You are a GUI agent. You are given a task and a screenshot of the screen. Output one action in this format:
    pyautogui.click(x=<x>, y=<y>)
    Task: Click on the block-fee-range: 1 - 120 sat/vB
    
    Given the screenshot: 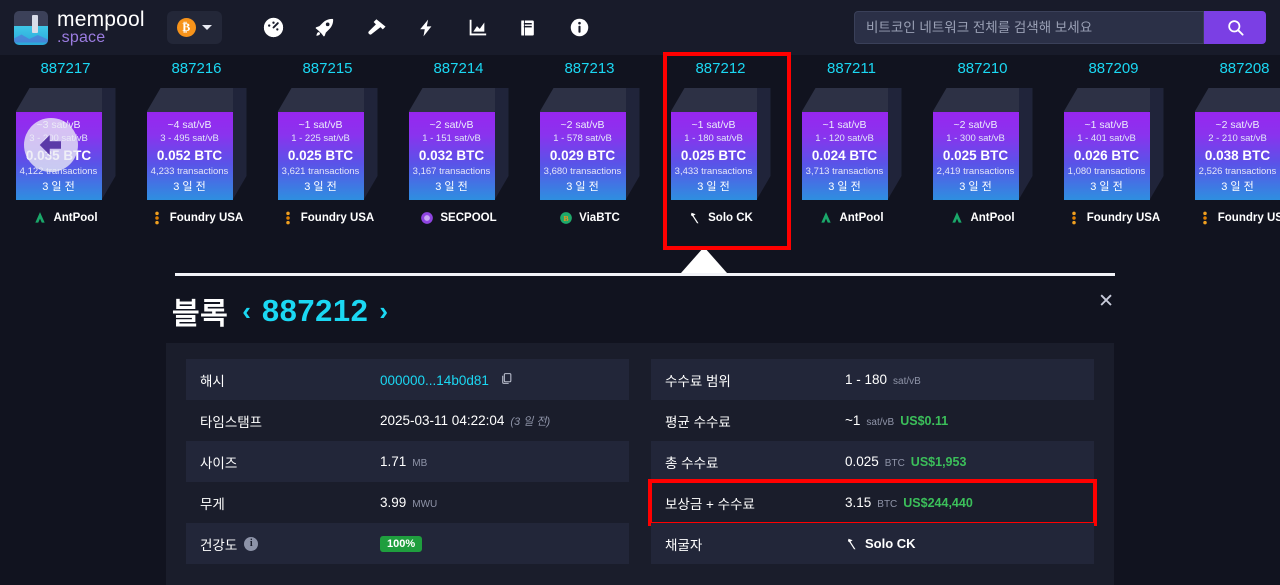 What is the action you would take?
    pyautogui.click(x=844, y=138)
    